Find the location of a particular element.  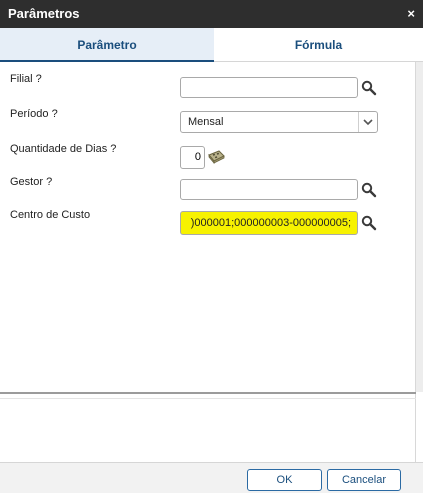

filial-input is located at coordinates (269, 87).